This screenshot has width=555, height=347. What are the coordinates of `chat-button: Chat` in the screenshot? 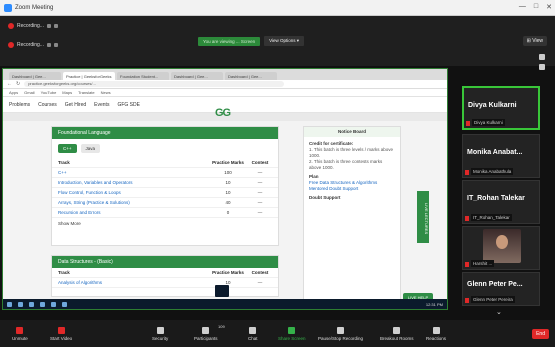 It's located at (253, 333).